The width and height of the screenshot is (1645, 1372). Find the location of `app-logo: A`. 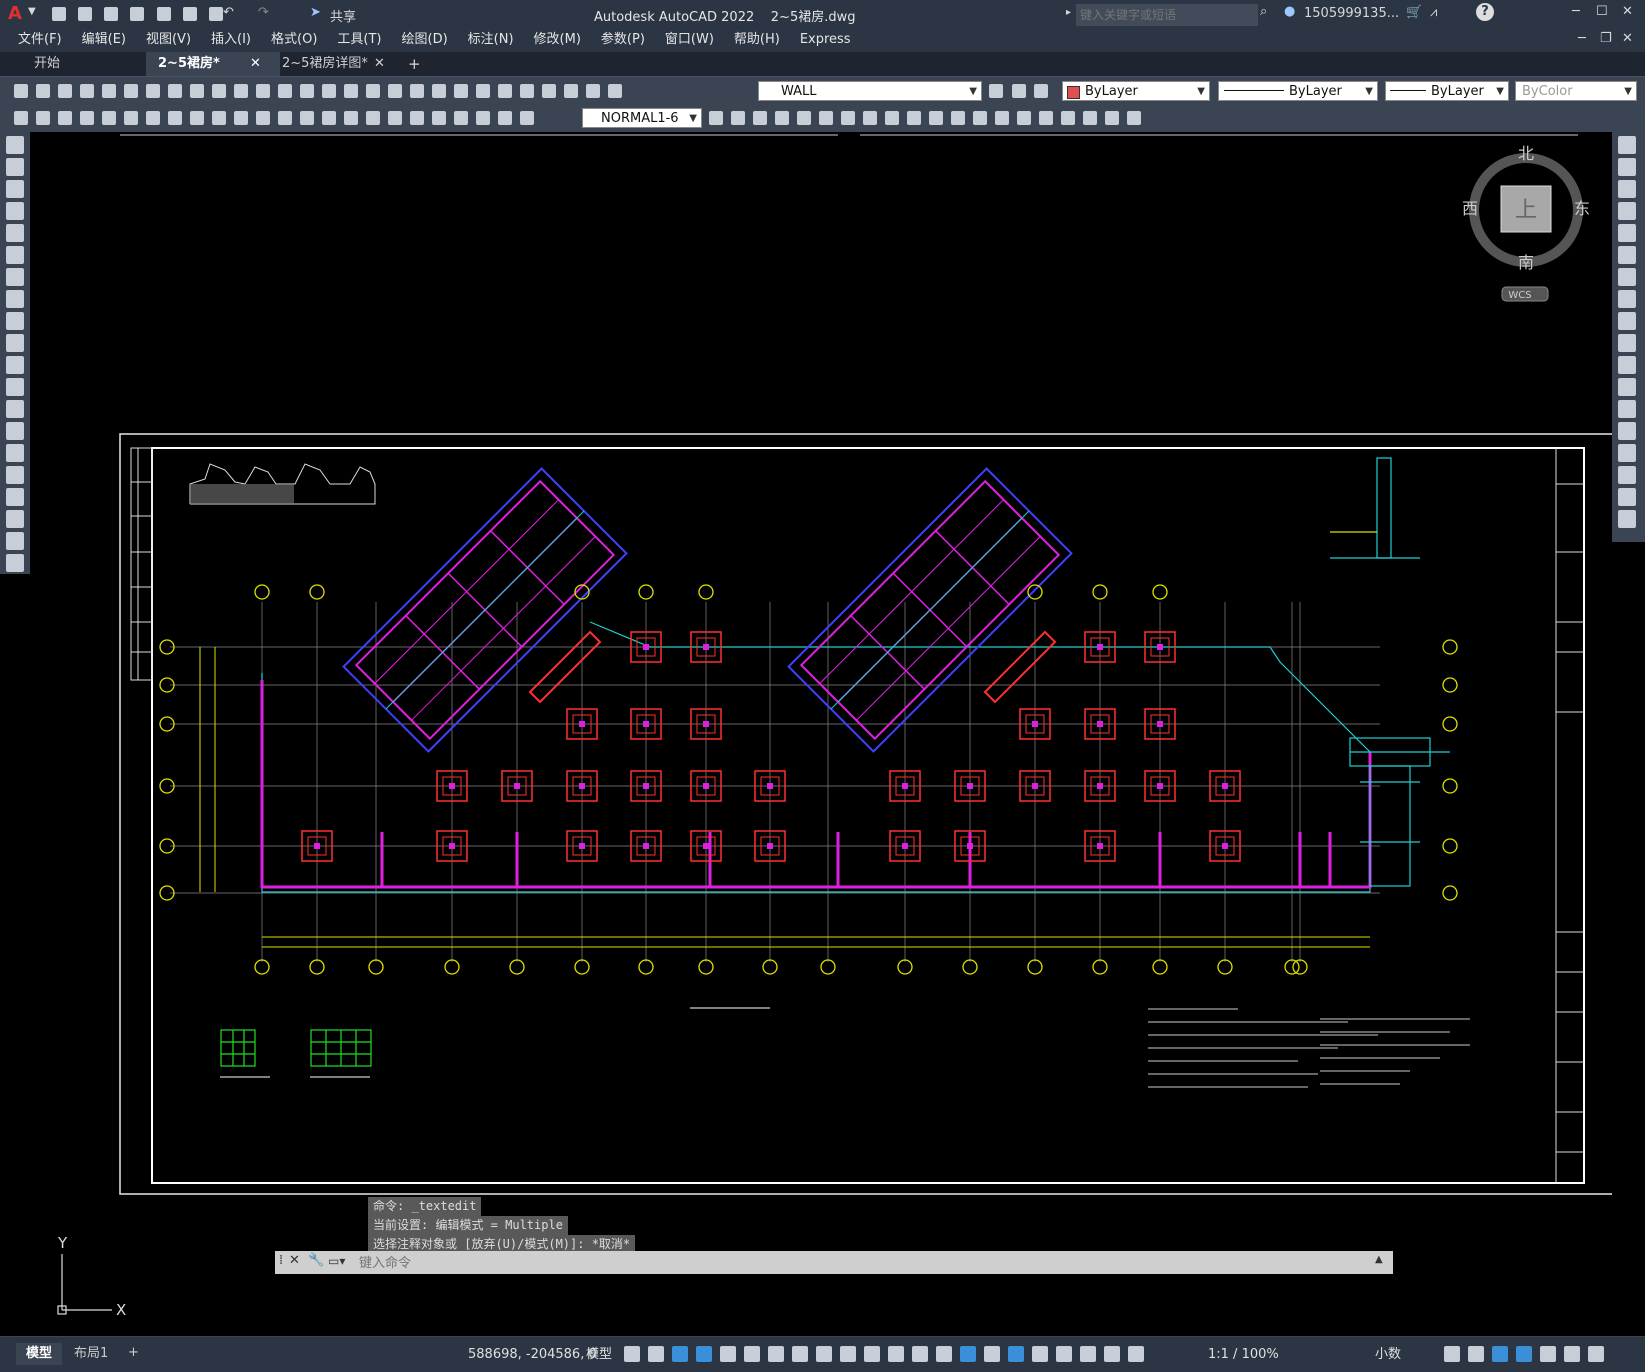

app-logo: A is located at coordinates (15, 13).